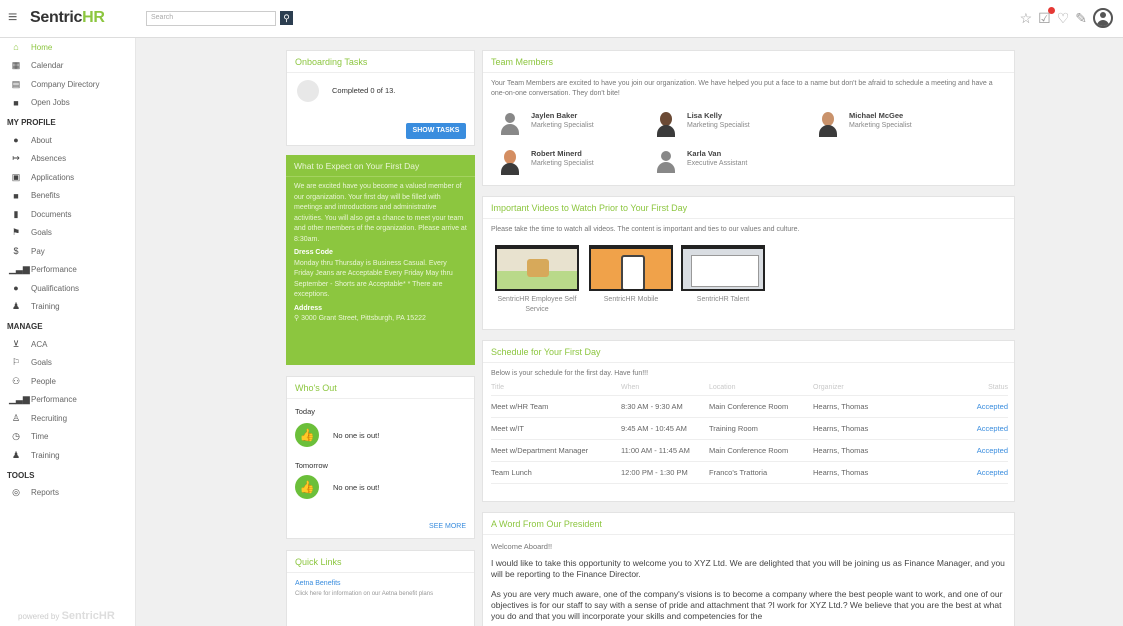 The width and height of the screenshot is (1123, 626). What do you see at coordinates (67, 437) in the screenshot?
I see `sidebar-item-time: ◷ Time` at bounding box center [67, 437].